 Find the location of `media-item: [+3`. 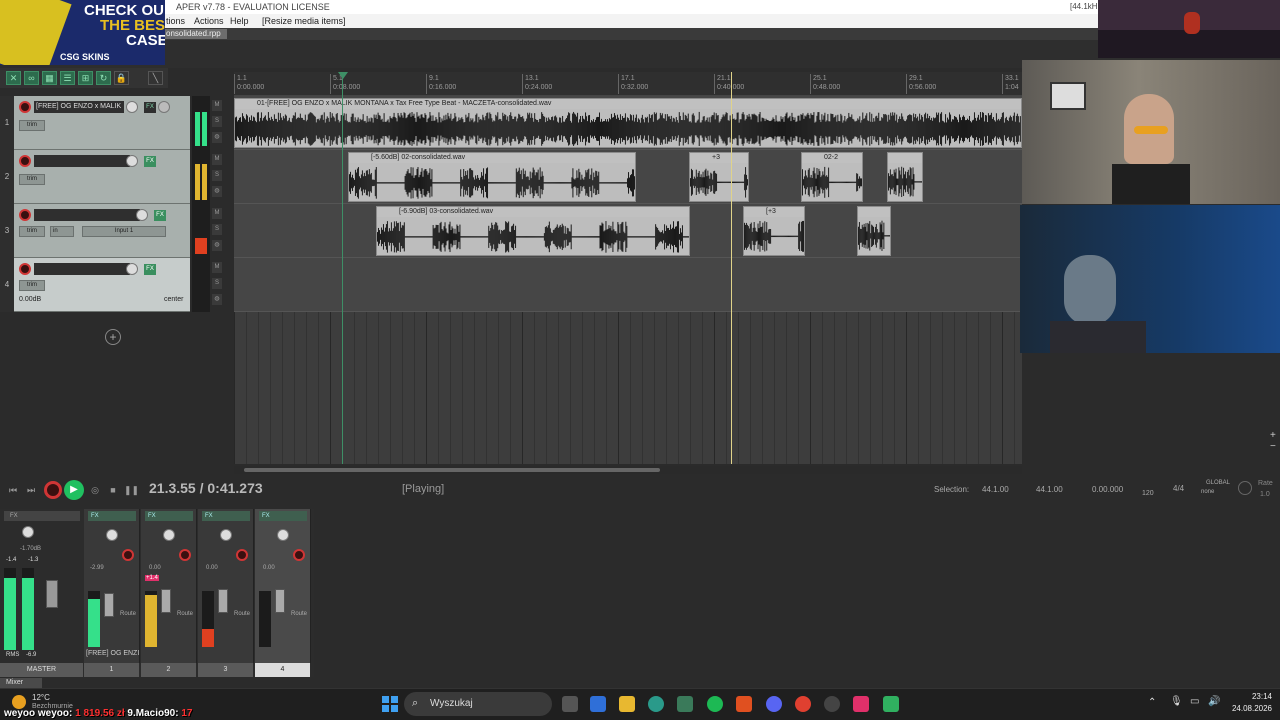

media-item: [+3 is located at coordinates (774, 231).